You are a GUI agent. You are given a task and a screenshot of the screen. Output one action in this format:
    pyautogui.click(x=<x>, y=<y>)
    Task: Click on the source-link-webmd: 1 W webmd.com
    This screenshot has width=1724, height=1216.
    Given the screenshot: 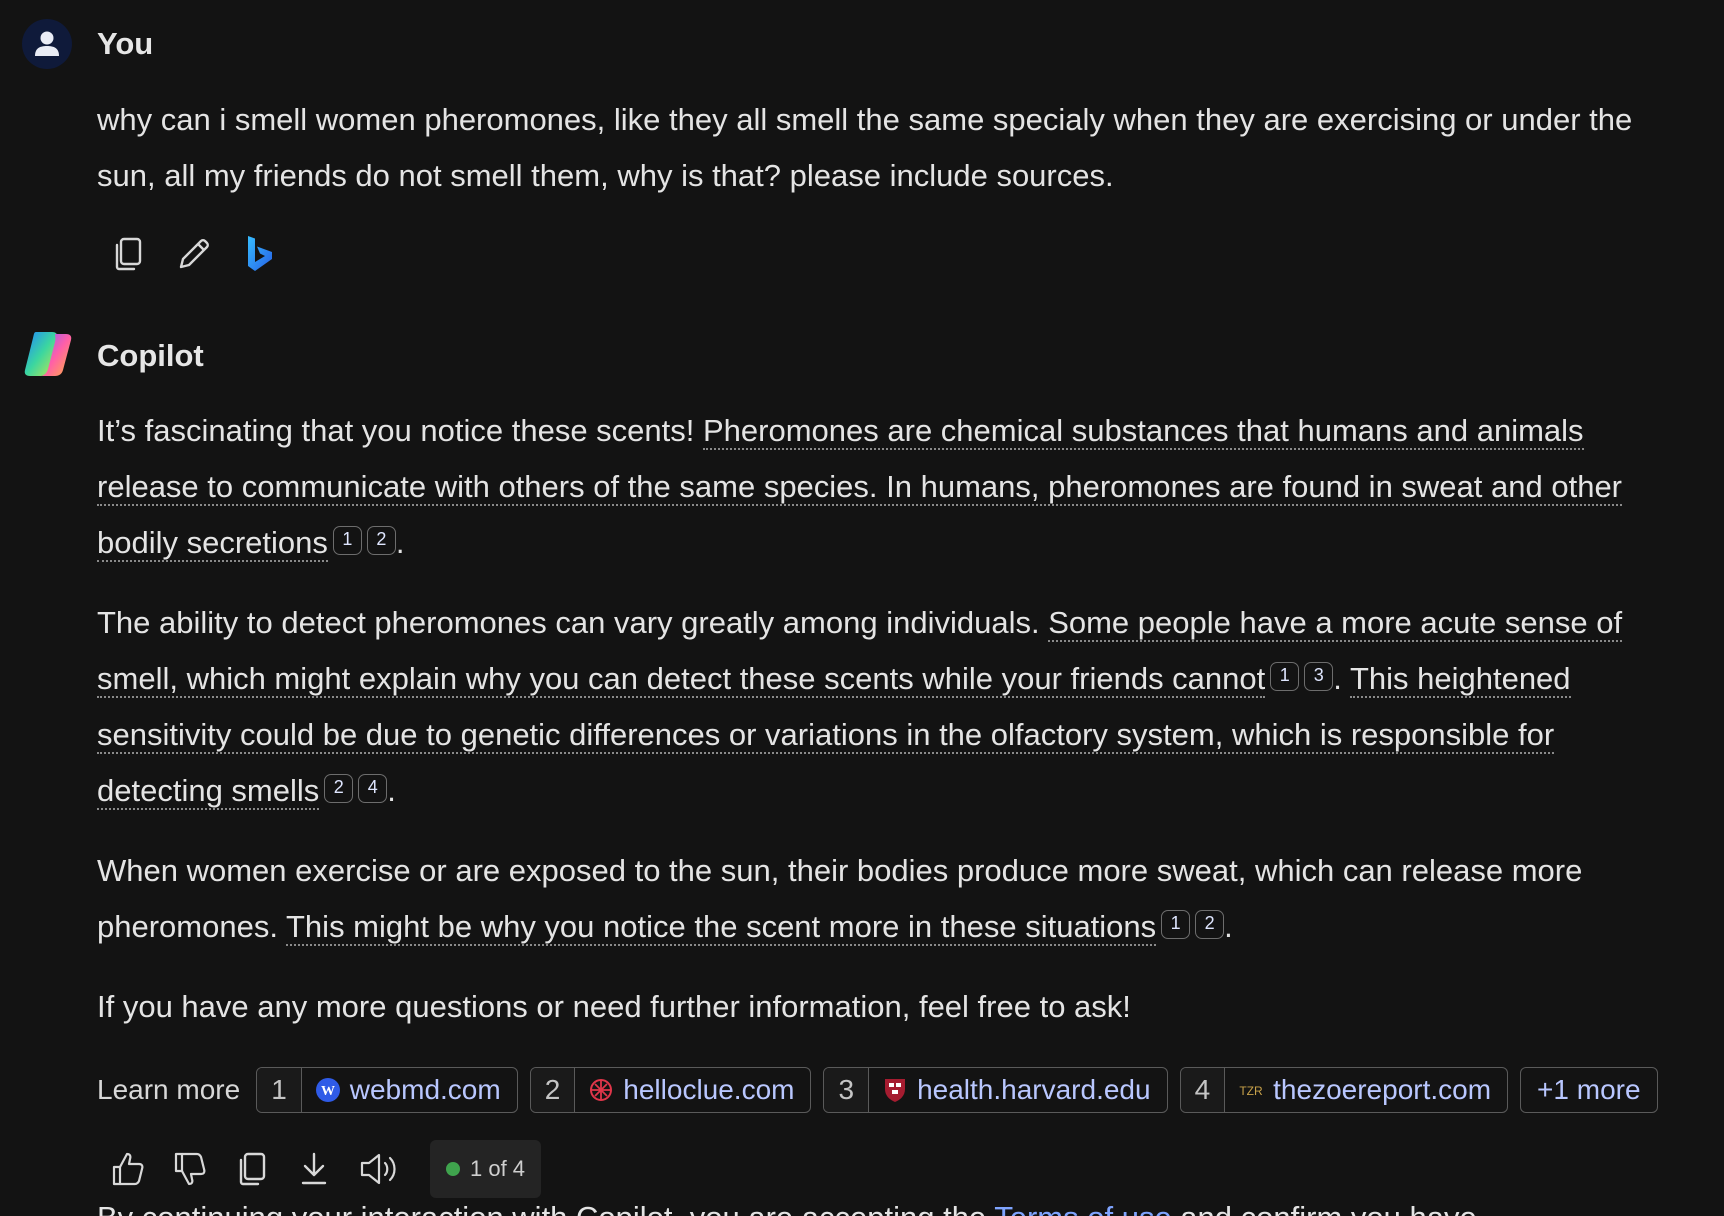 What is the action you would take?
    pyautogui.click(x=387, y=1090)
    